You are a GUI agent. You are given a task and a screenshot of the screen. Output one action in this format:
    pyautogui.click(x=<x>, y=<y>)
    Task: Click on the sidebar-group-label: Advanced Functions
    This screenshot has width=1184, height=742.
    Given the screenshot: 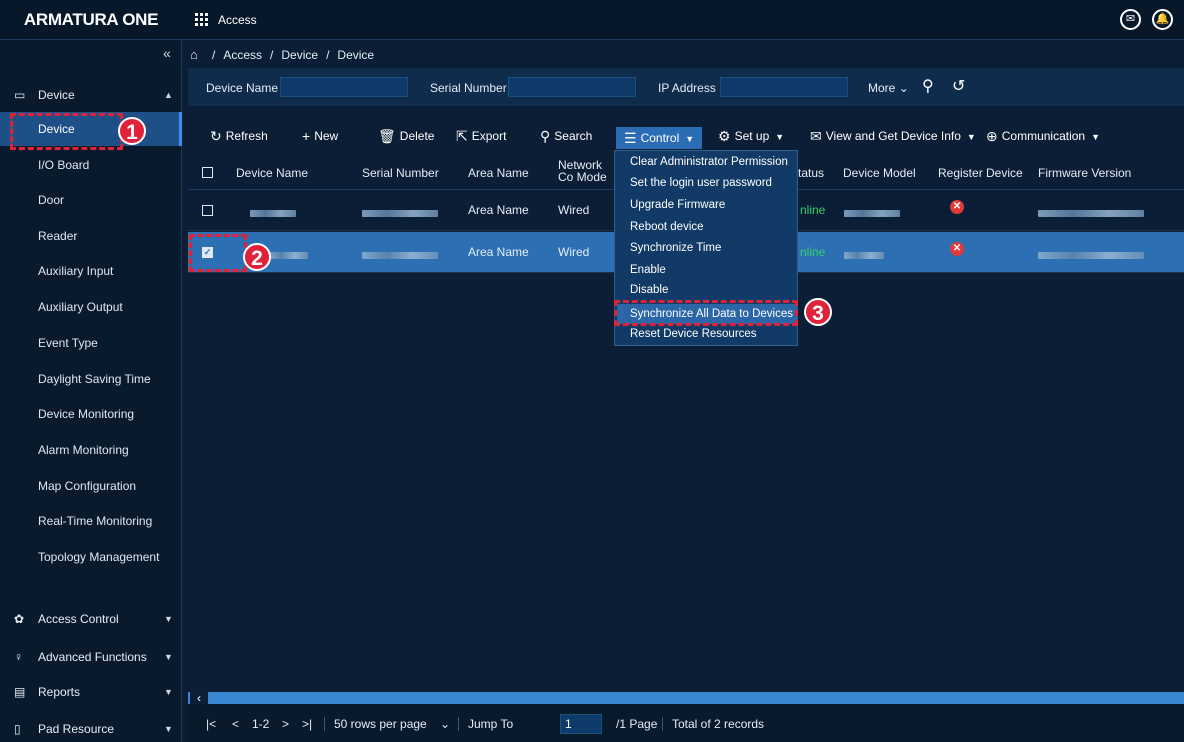 What is the action you would take?
    pyautogui.click(x=92, y=657)
    